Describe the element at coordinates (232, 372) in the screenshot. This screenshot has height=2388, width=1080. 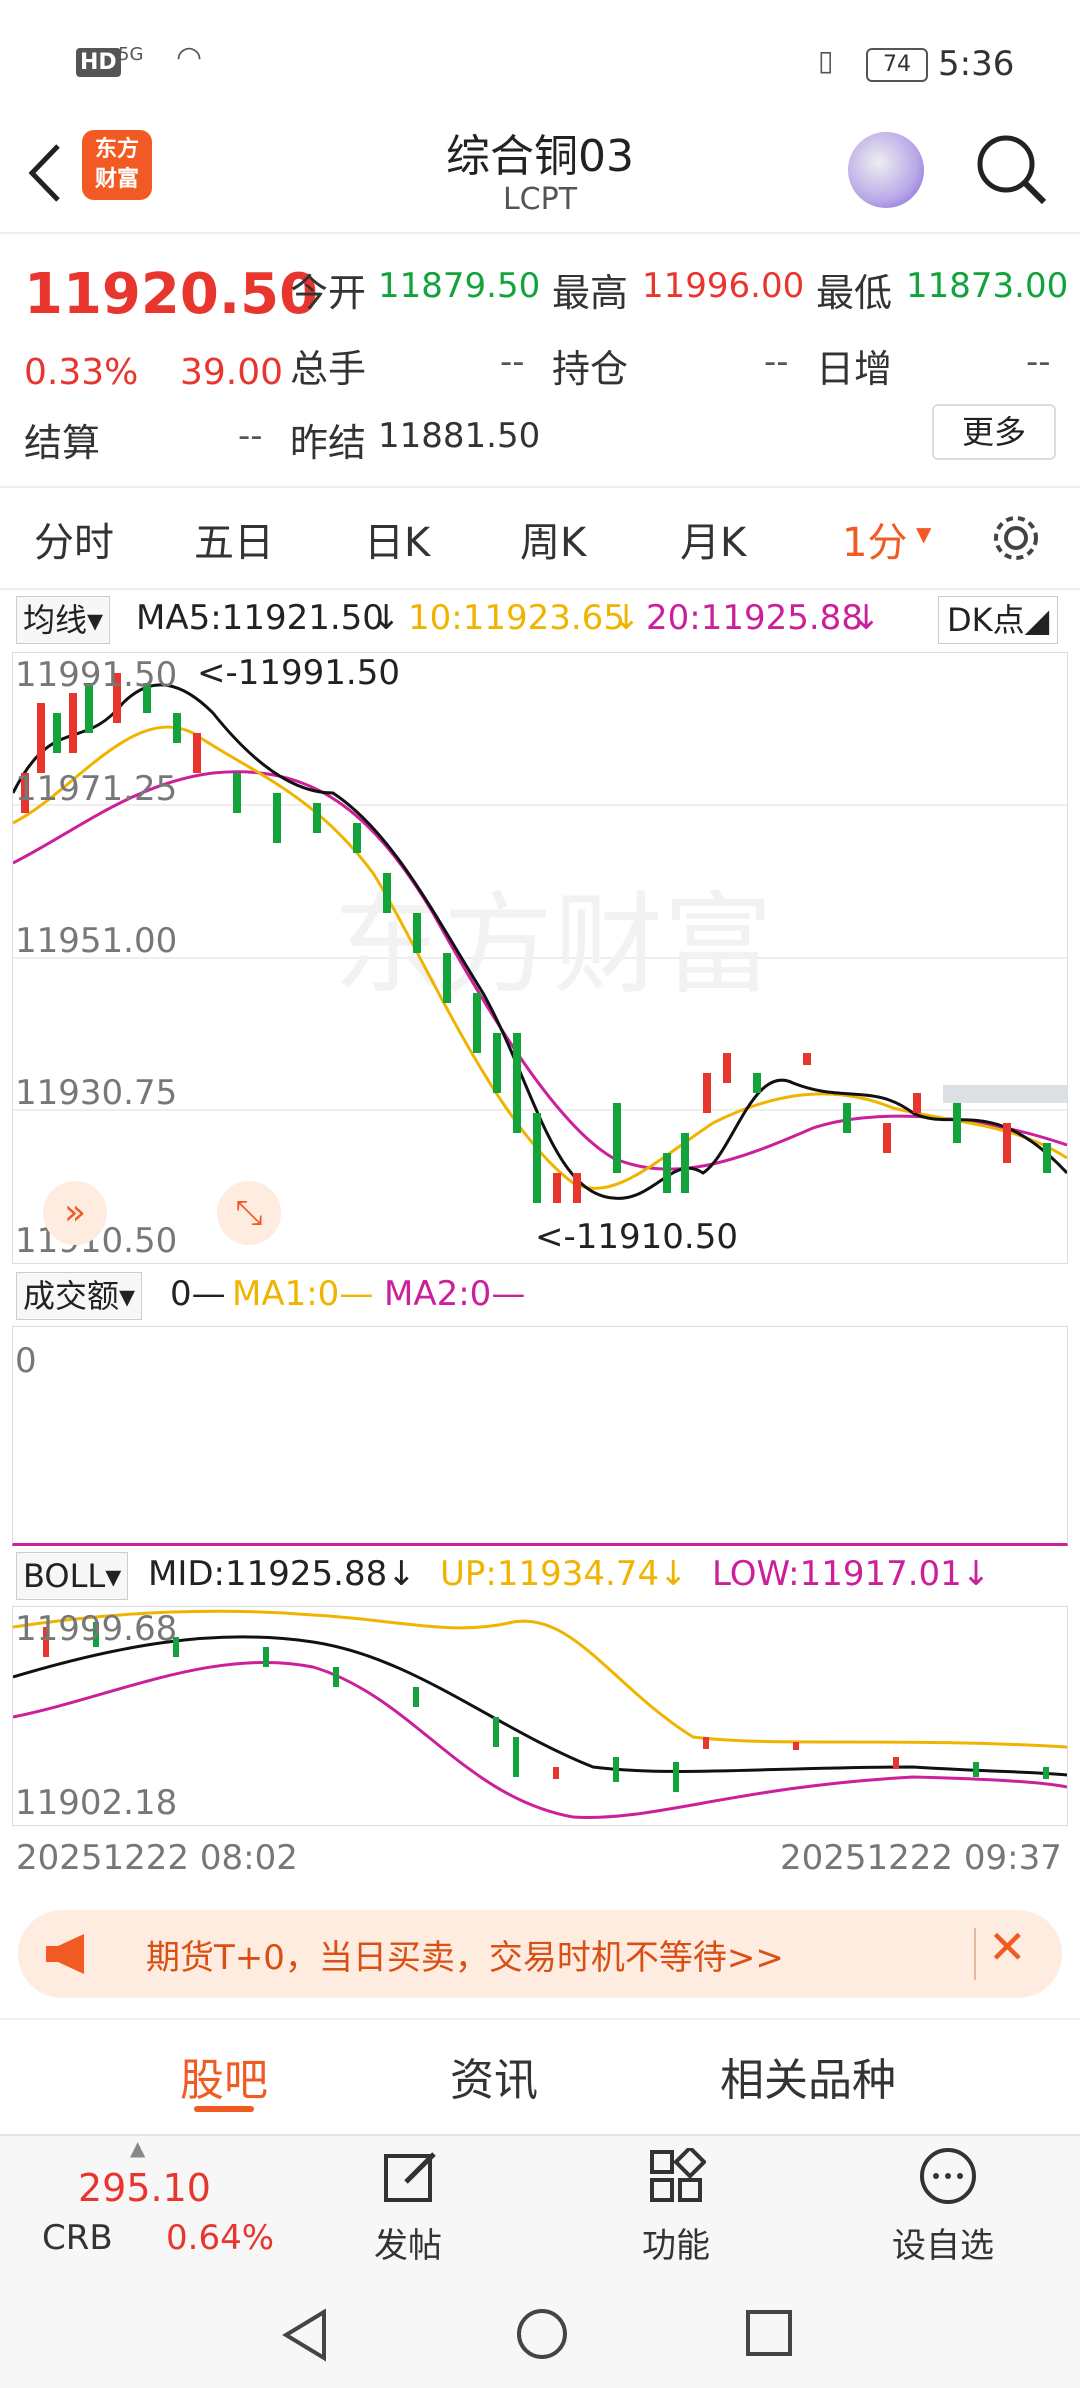
I see `change-amount: 39.00` at that location.